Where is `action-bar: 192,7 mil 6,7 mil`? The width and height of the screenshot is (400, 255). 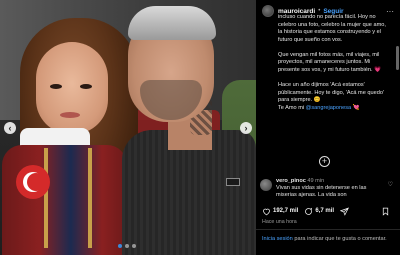
action-bar: 192,7 mil 6,7 mil is located at coordinates (329, 211).